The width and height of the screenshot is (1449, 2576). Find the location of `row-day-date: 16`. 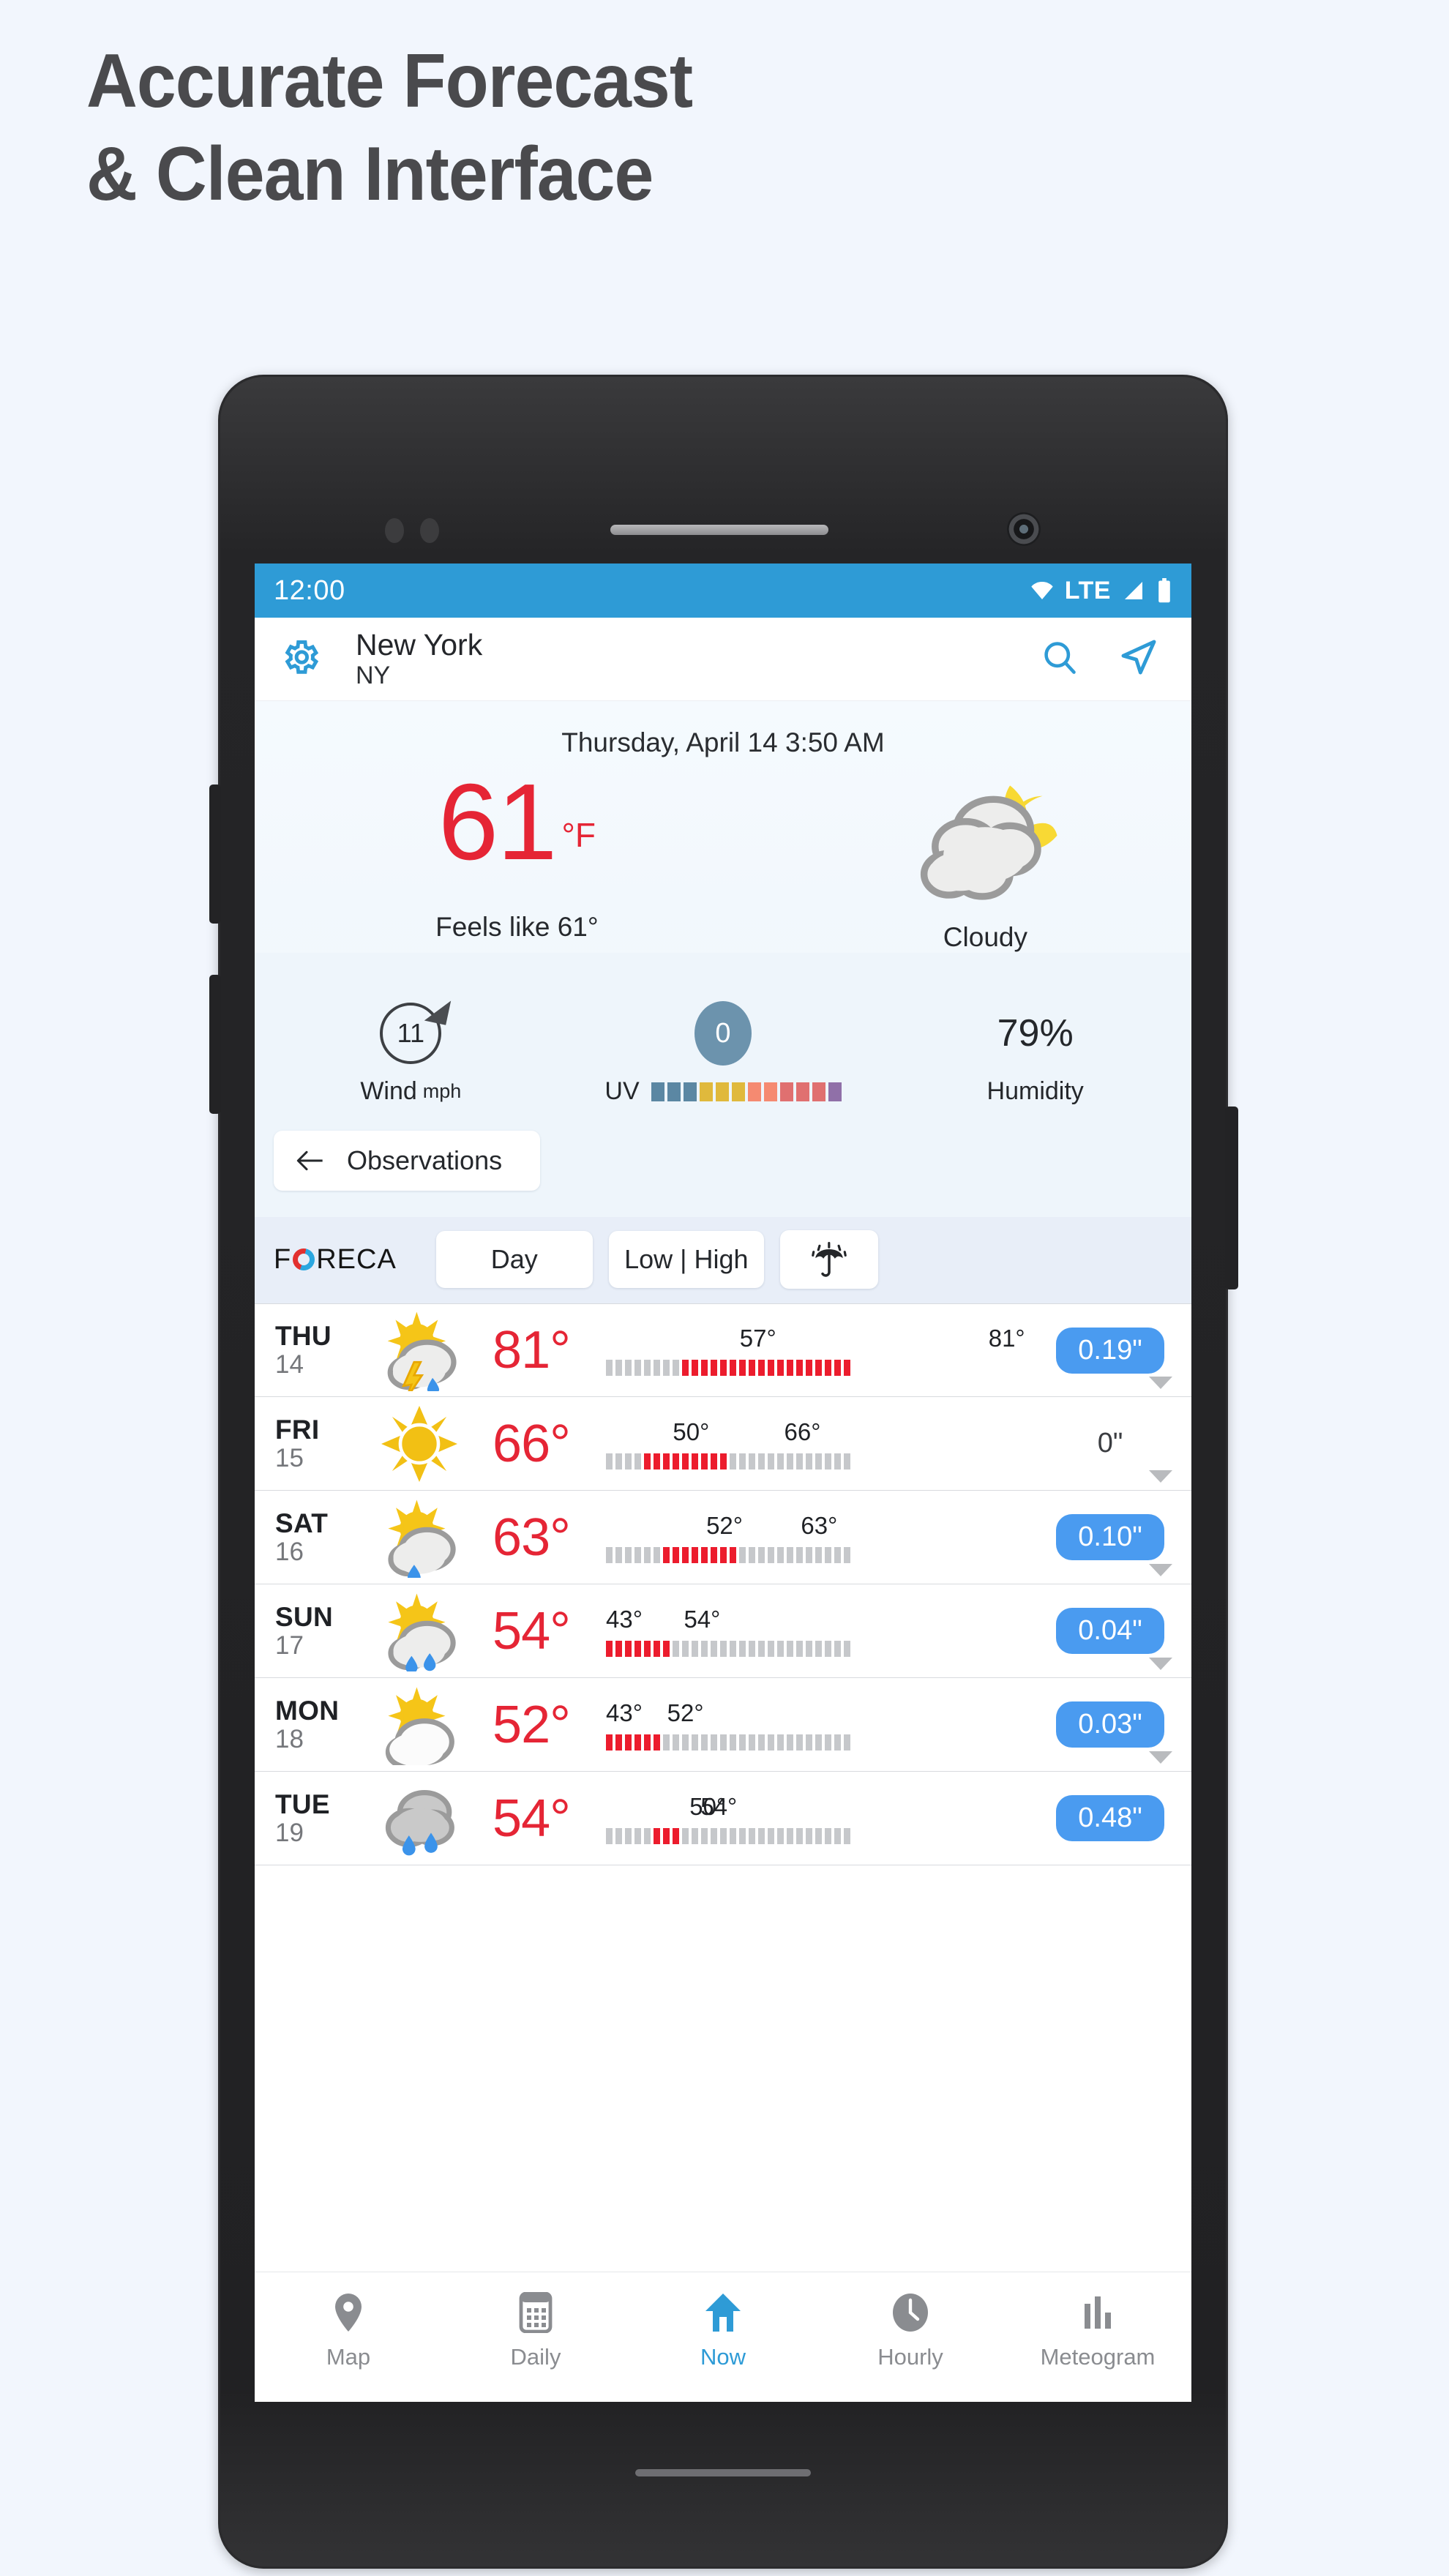

row-day-date: 16 is located at coordinates (289, 1551).